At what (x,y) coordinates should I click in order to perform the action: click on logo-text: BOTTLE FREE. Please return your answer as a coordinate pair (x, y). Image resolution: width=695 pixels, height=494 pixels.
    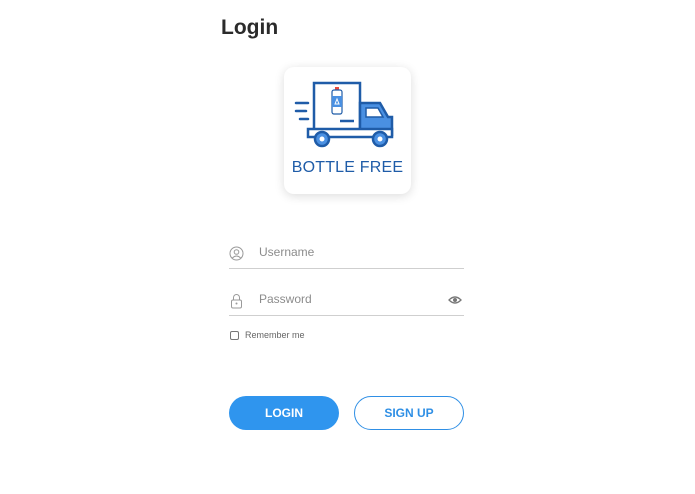
    Looking at the image, I should click on (347, 167).